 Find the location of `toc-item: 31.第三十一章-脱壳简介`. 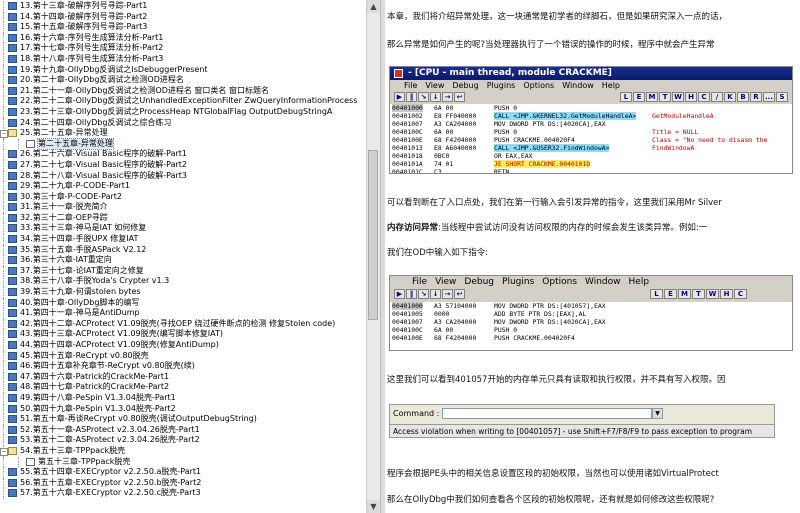

toc-item: 31.第三十一章-脱壳简介 is located at coordinates (183, 207).